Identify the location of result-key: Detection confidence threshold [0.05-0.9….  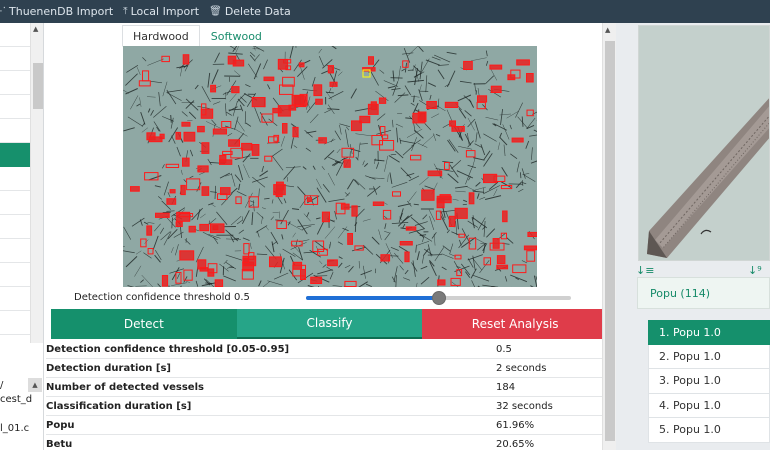
(168, 349).